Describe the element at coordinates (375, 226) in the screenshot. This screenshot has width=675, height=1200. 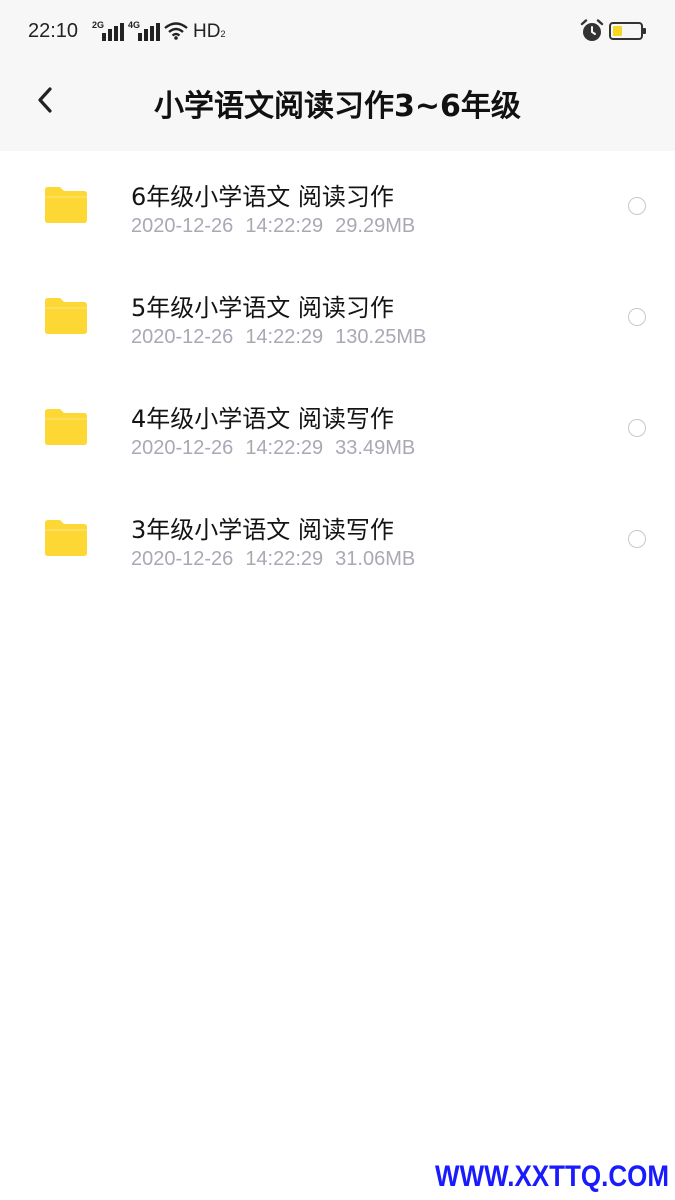
I see `file-size: 29.29MB` at that location.